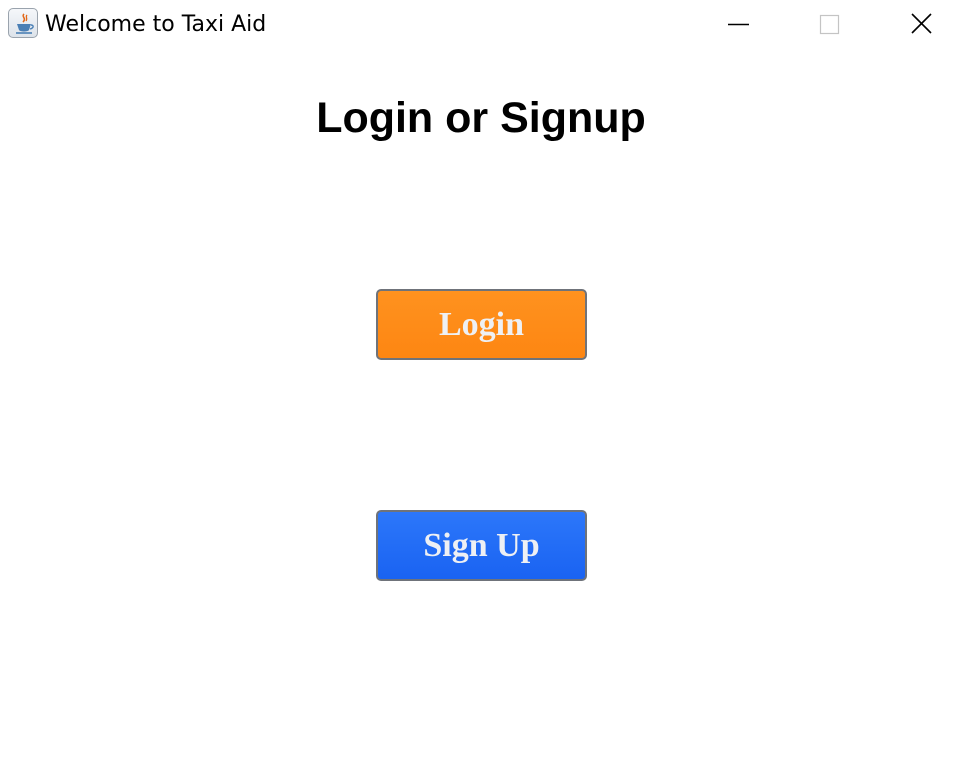 Image resolution: width=968 pixels, height=782 pixels. I want to click on title-bar: Welcome to Taxi Aid, so click(484, 25).